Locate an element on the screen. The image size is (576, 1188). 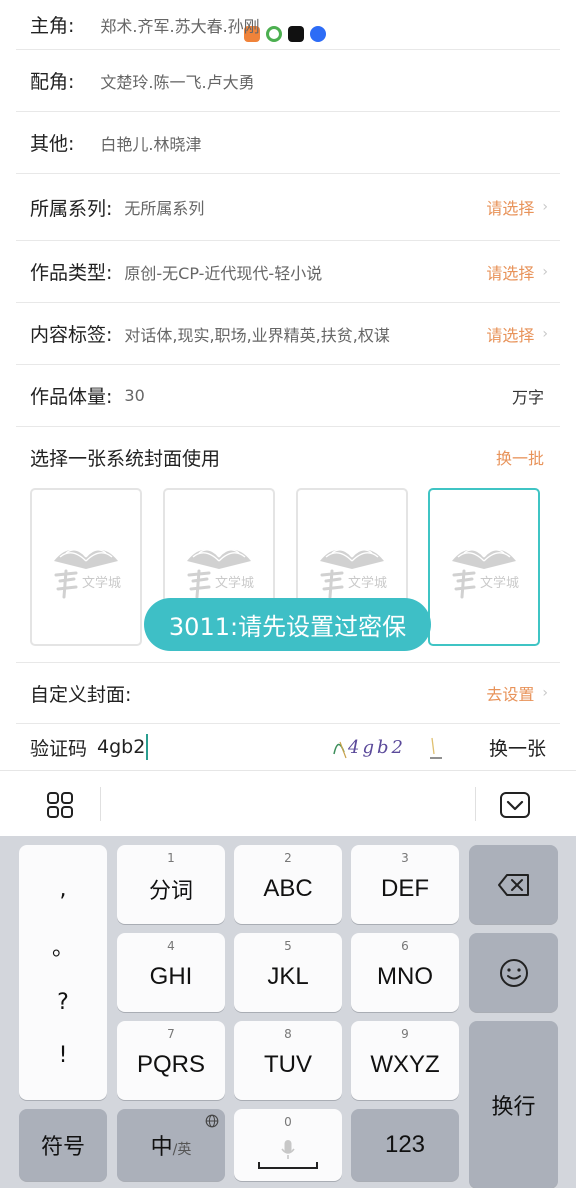
key-7-label: PQRS is located at coordinates (170, 1064).